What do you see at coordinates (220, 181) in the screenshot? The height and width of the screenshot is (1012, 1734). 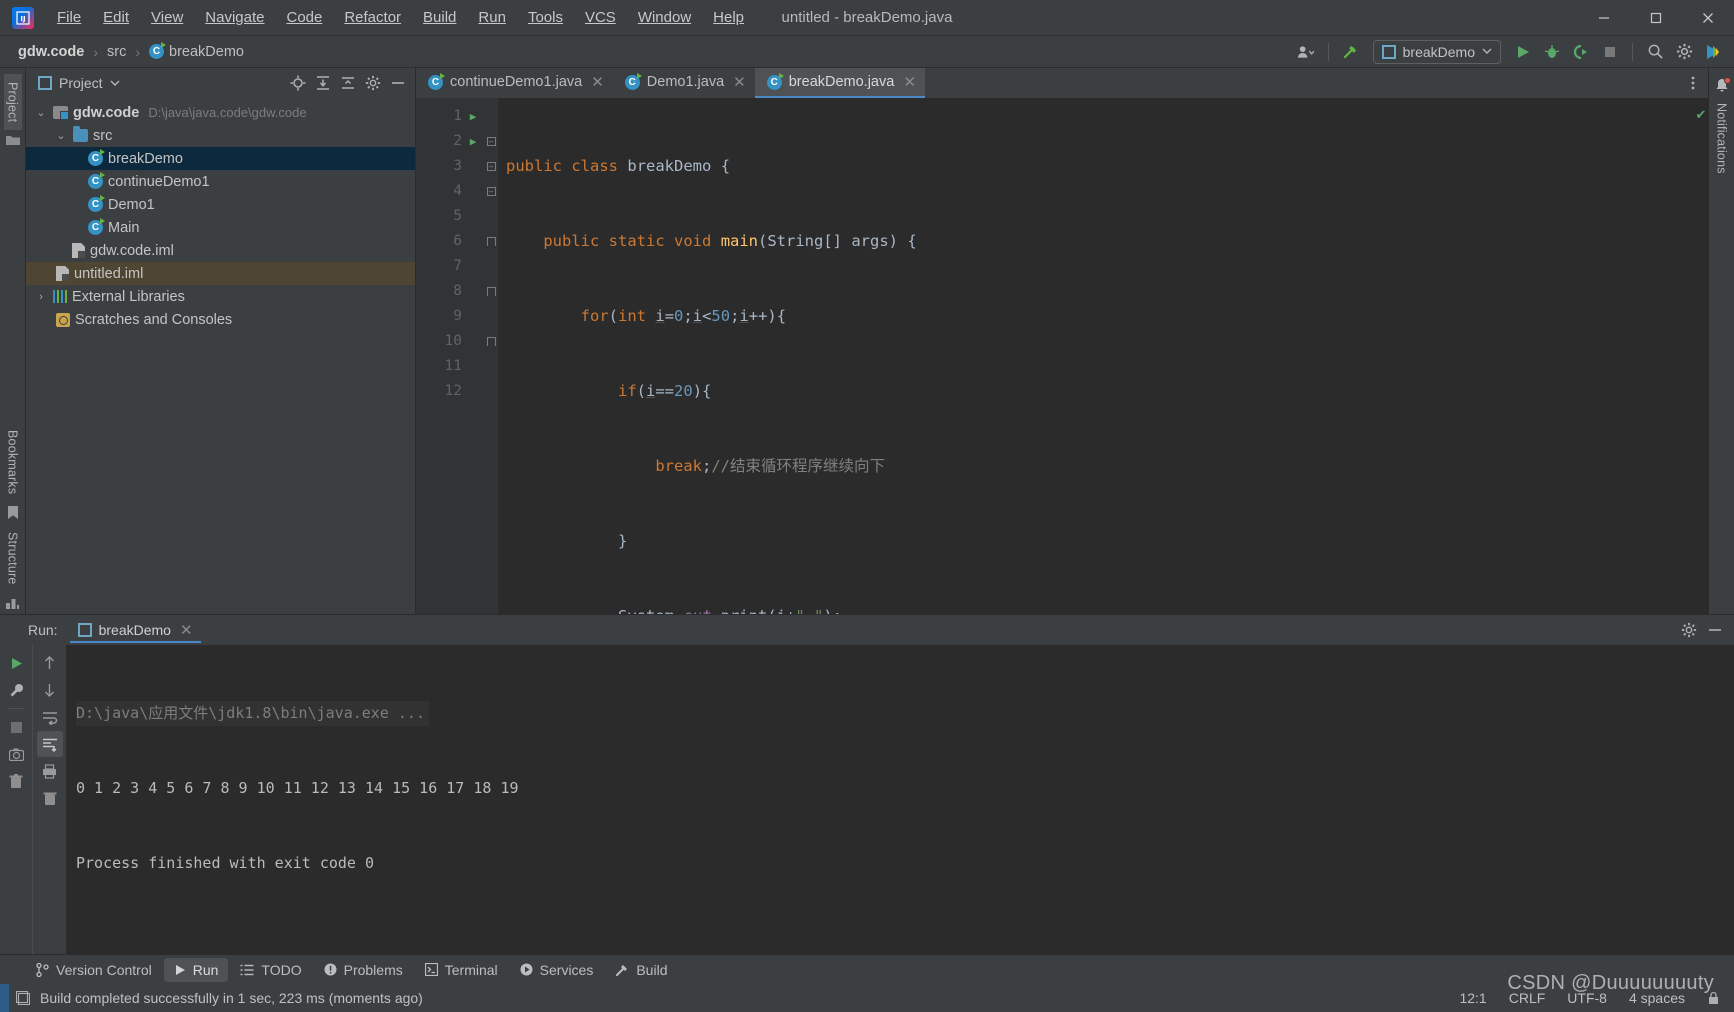 I see `tree-row-continuedemo1: C continueDemo1` at bounding box center [220, 181].